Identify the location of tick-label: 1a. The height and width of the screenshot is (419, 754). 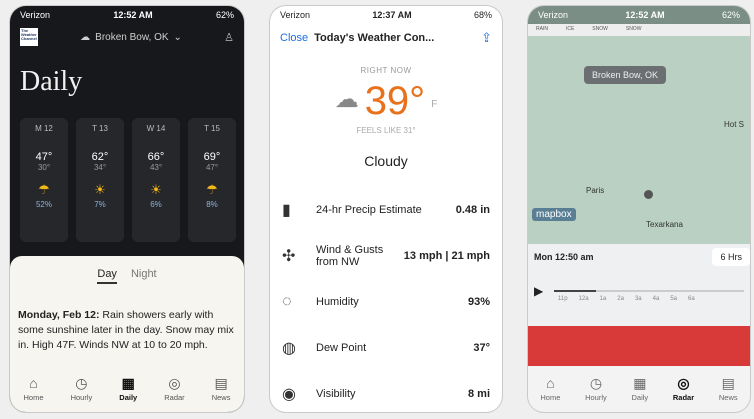
(603, 299).